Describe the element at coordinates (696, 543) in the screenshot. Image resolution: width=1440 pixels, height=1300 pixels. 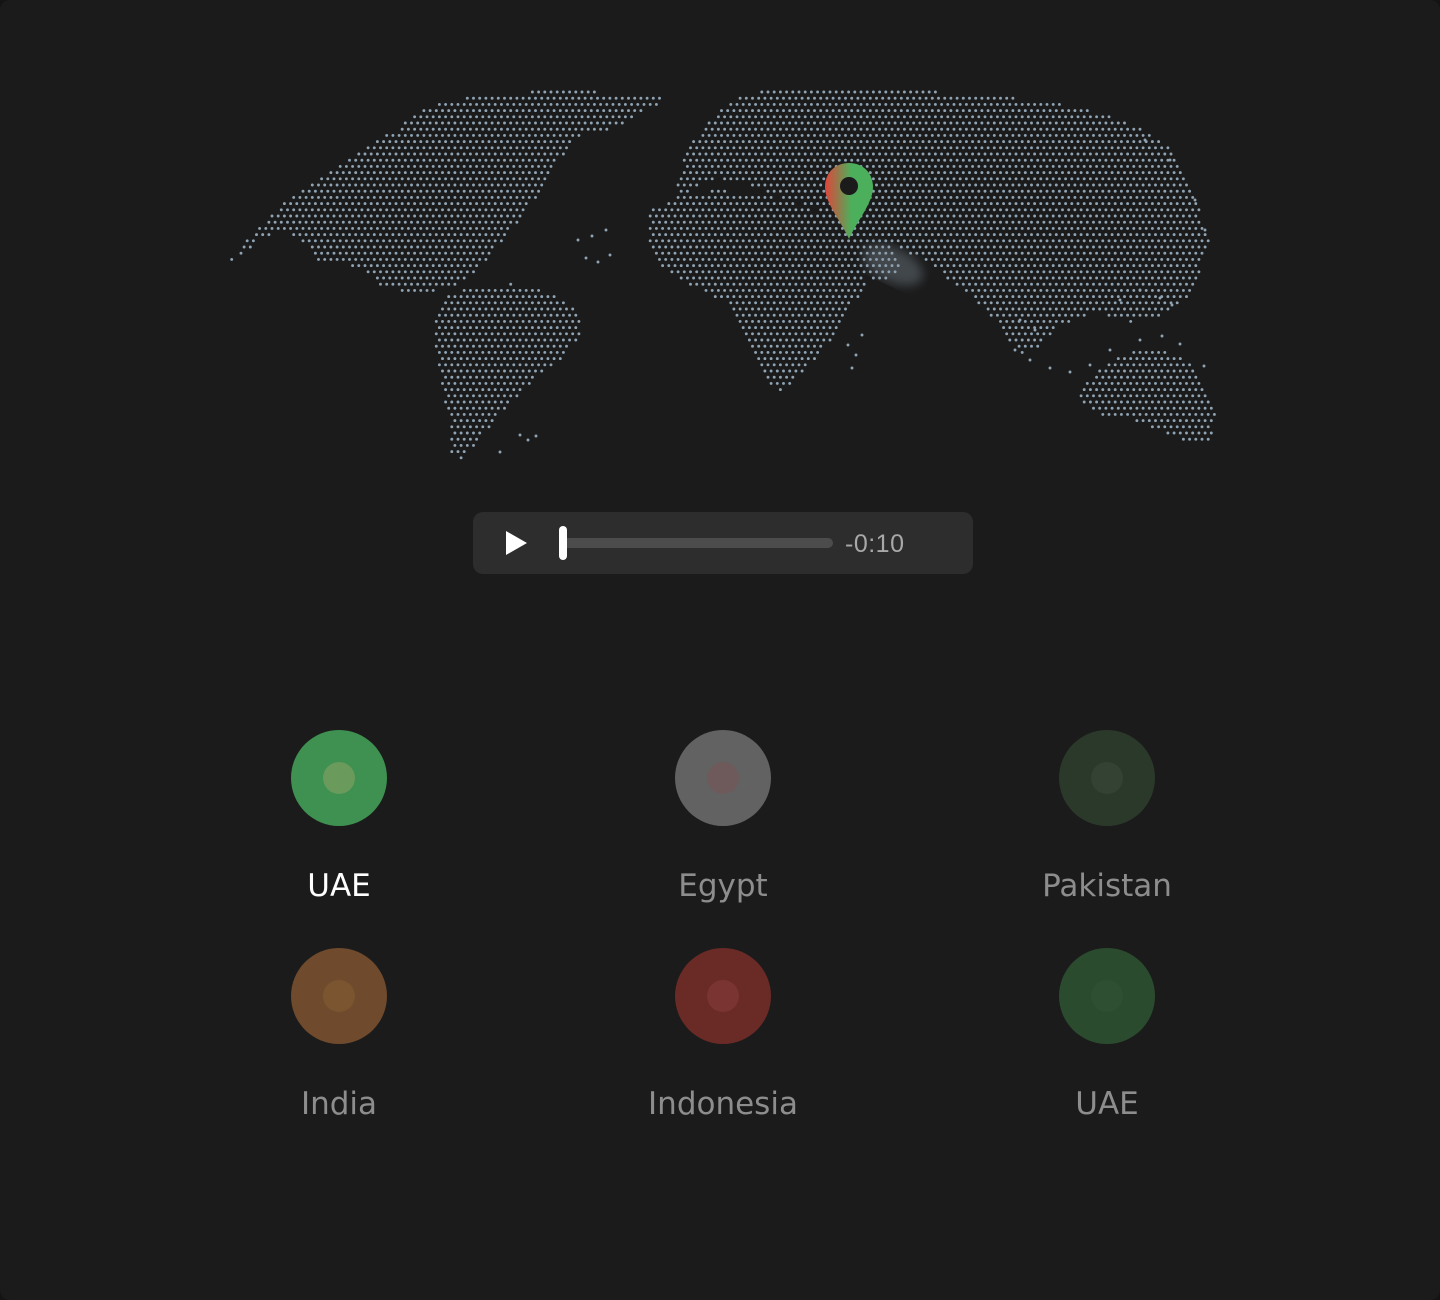
I see `progress-track` at that location.